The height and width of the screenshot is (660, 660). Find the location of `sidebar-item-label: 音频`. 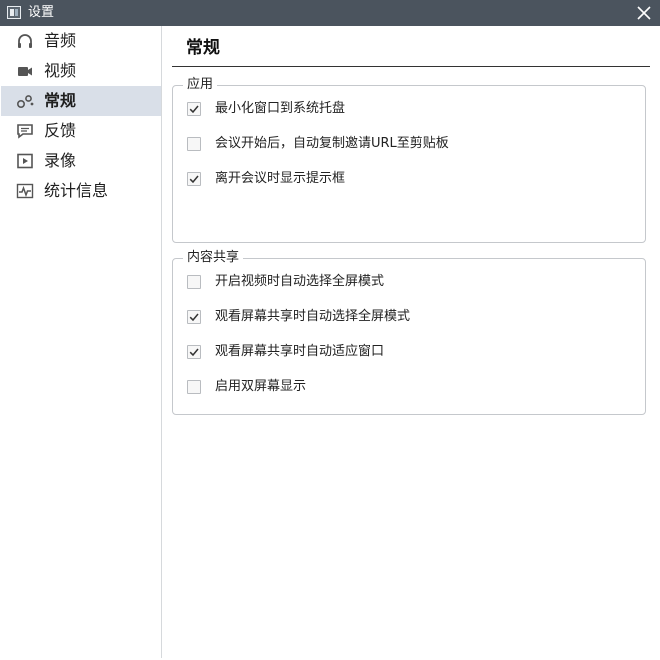

sidebar-item-label: 音频 is located at coordinates (60, 40).